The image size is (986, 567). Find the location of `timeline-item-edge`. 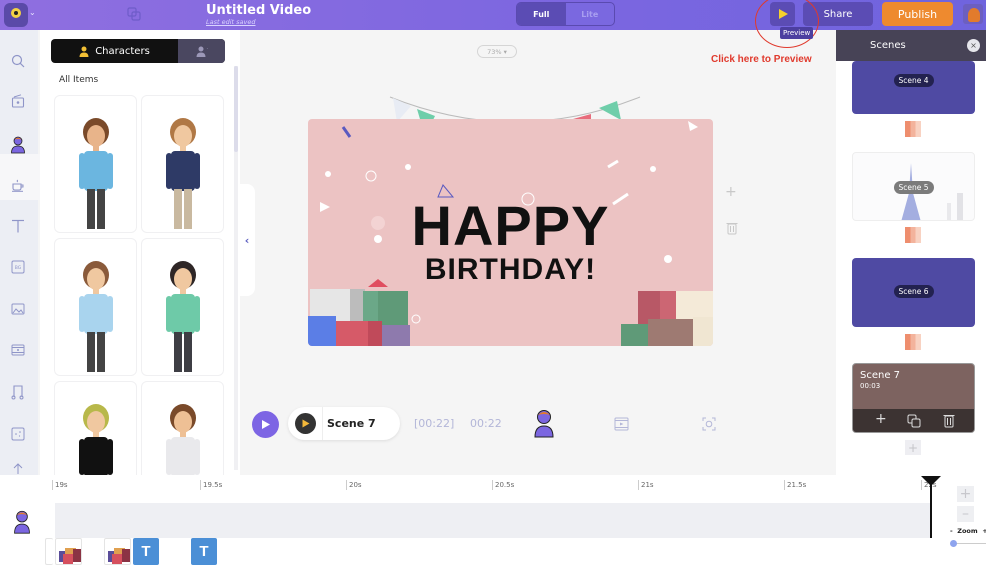

timeline-item-edge is located at coordinates (49, 551).